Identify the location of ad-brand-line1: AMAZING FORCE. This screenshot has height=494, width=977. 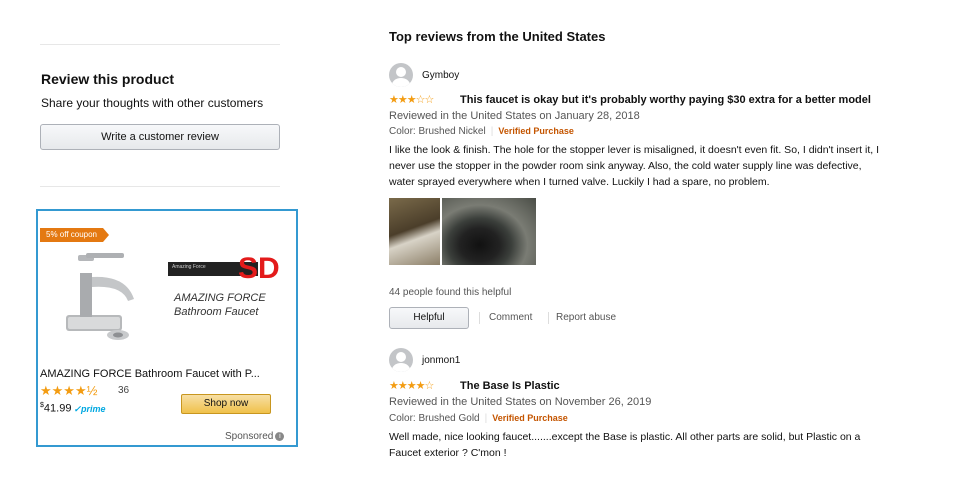
(220, 298).